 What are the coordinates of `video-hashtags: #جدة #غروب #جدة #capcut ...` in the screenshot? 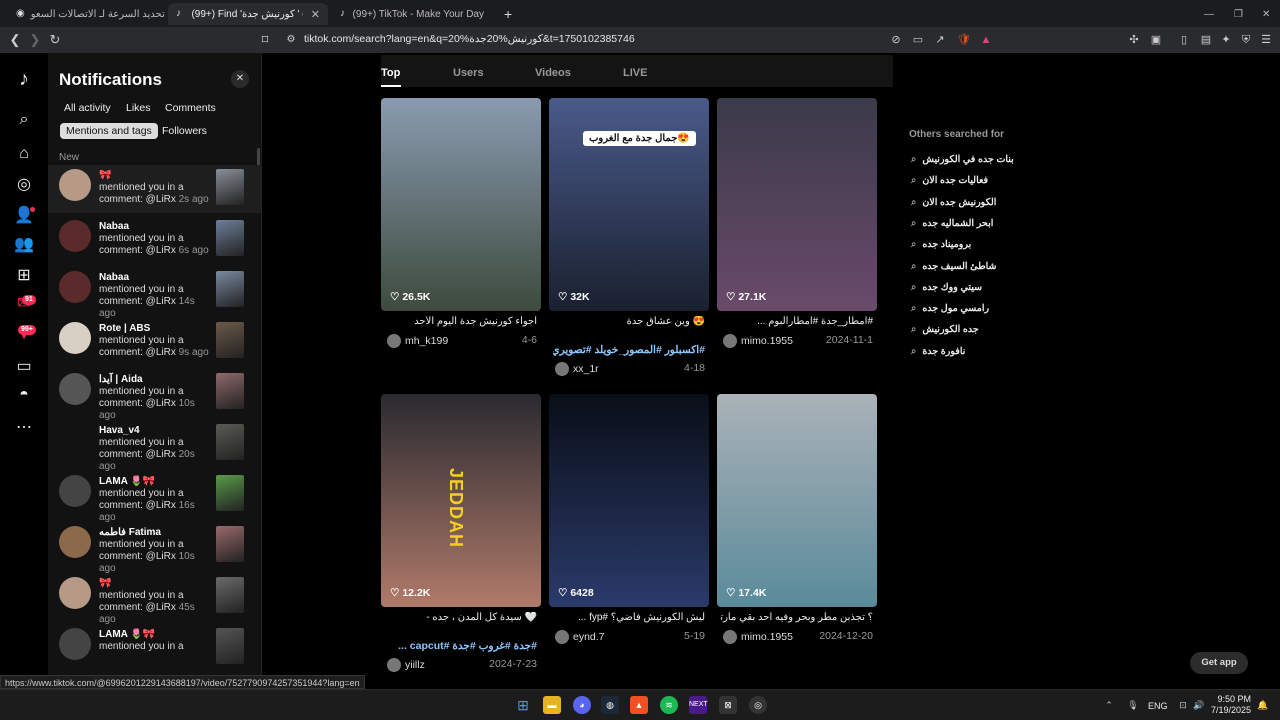 It's located at (461, 646).